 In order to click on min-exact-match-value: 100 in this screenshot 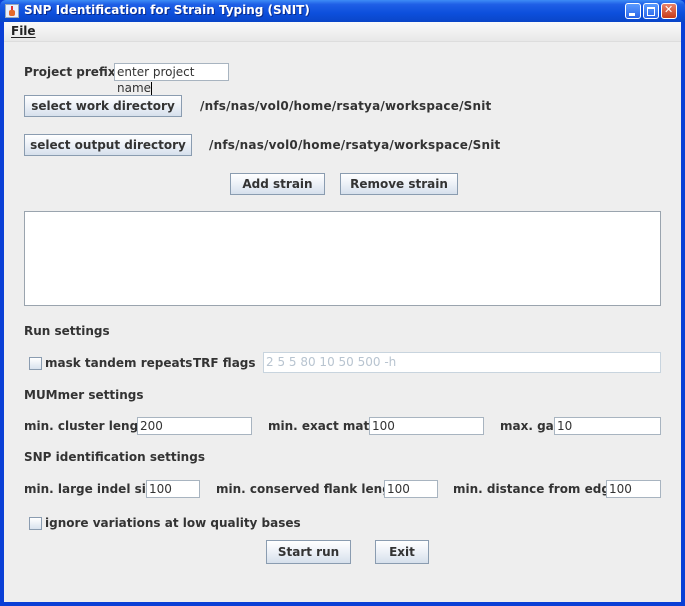, I will do `click(383, 426)`.